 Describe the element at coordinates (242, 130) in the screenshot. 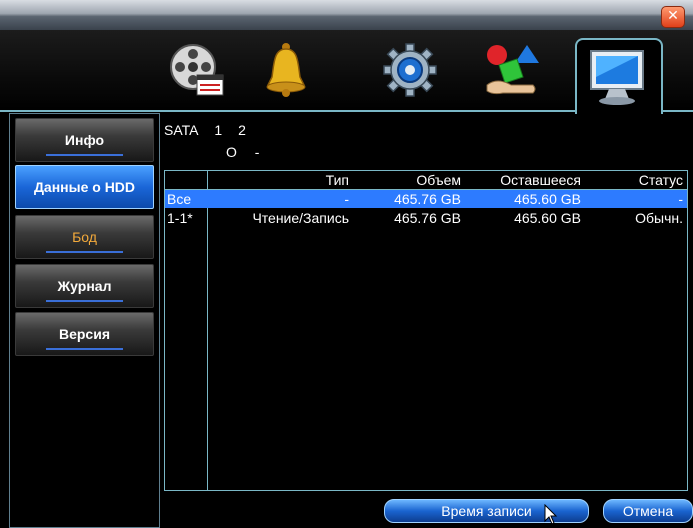

I see `sata-port: 2` at that location.